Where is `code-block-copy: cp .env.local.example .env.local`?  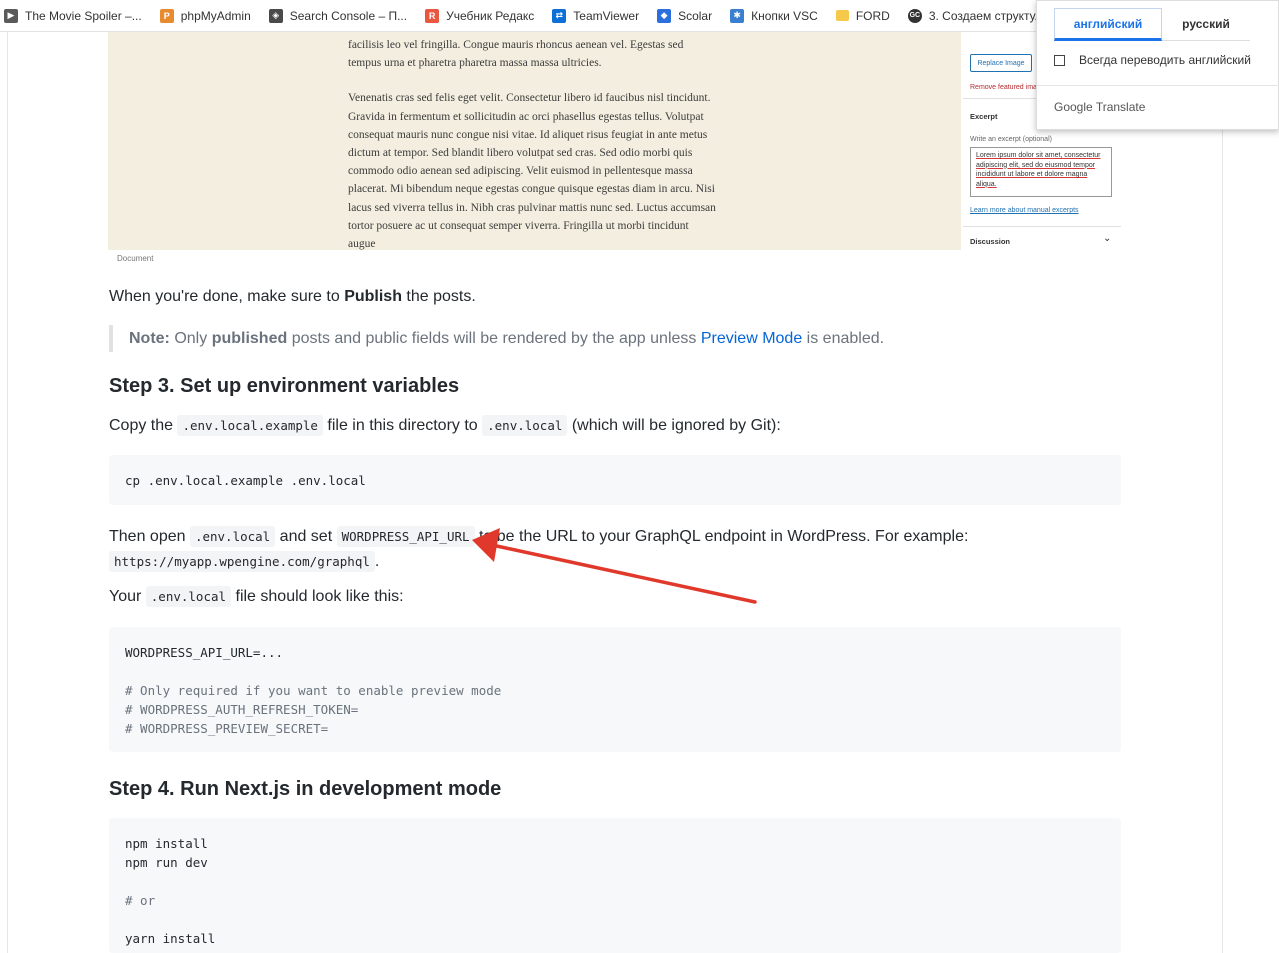
code-block-copy: cp .env.local.example .env.local is located at coordinates (615, 480).